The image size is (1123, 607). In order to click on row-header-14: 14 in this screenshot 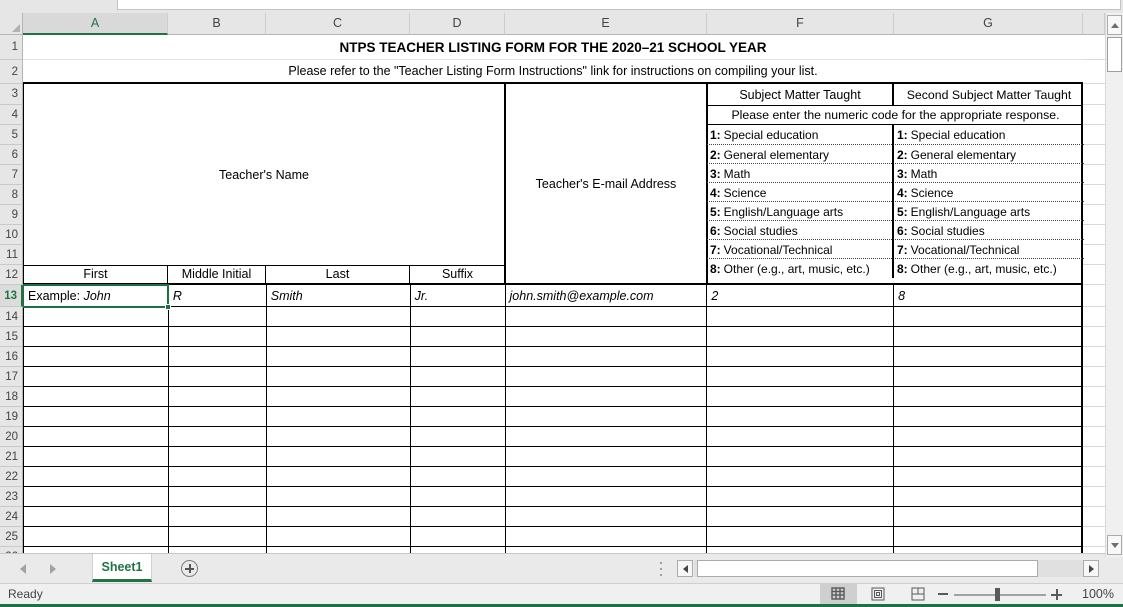, I will do `click(11, 317)`.